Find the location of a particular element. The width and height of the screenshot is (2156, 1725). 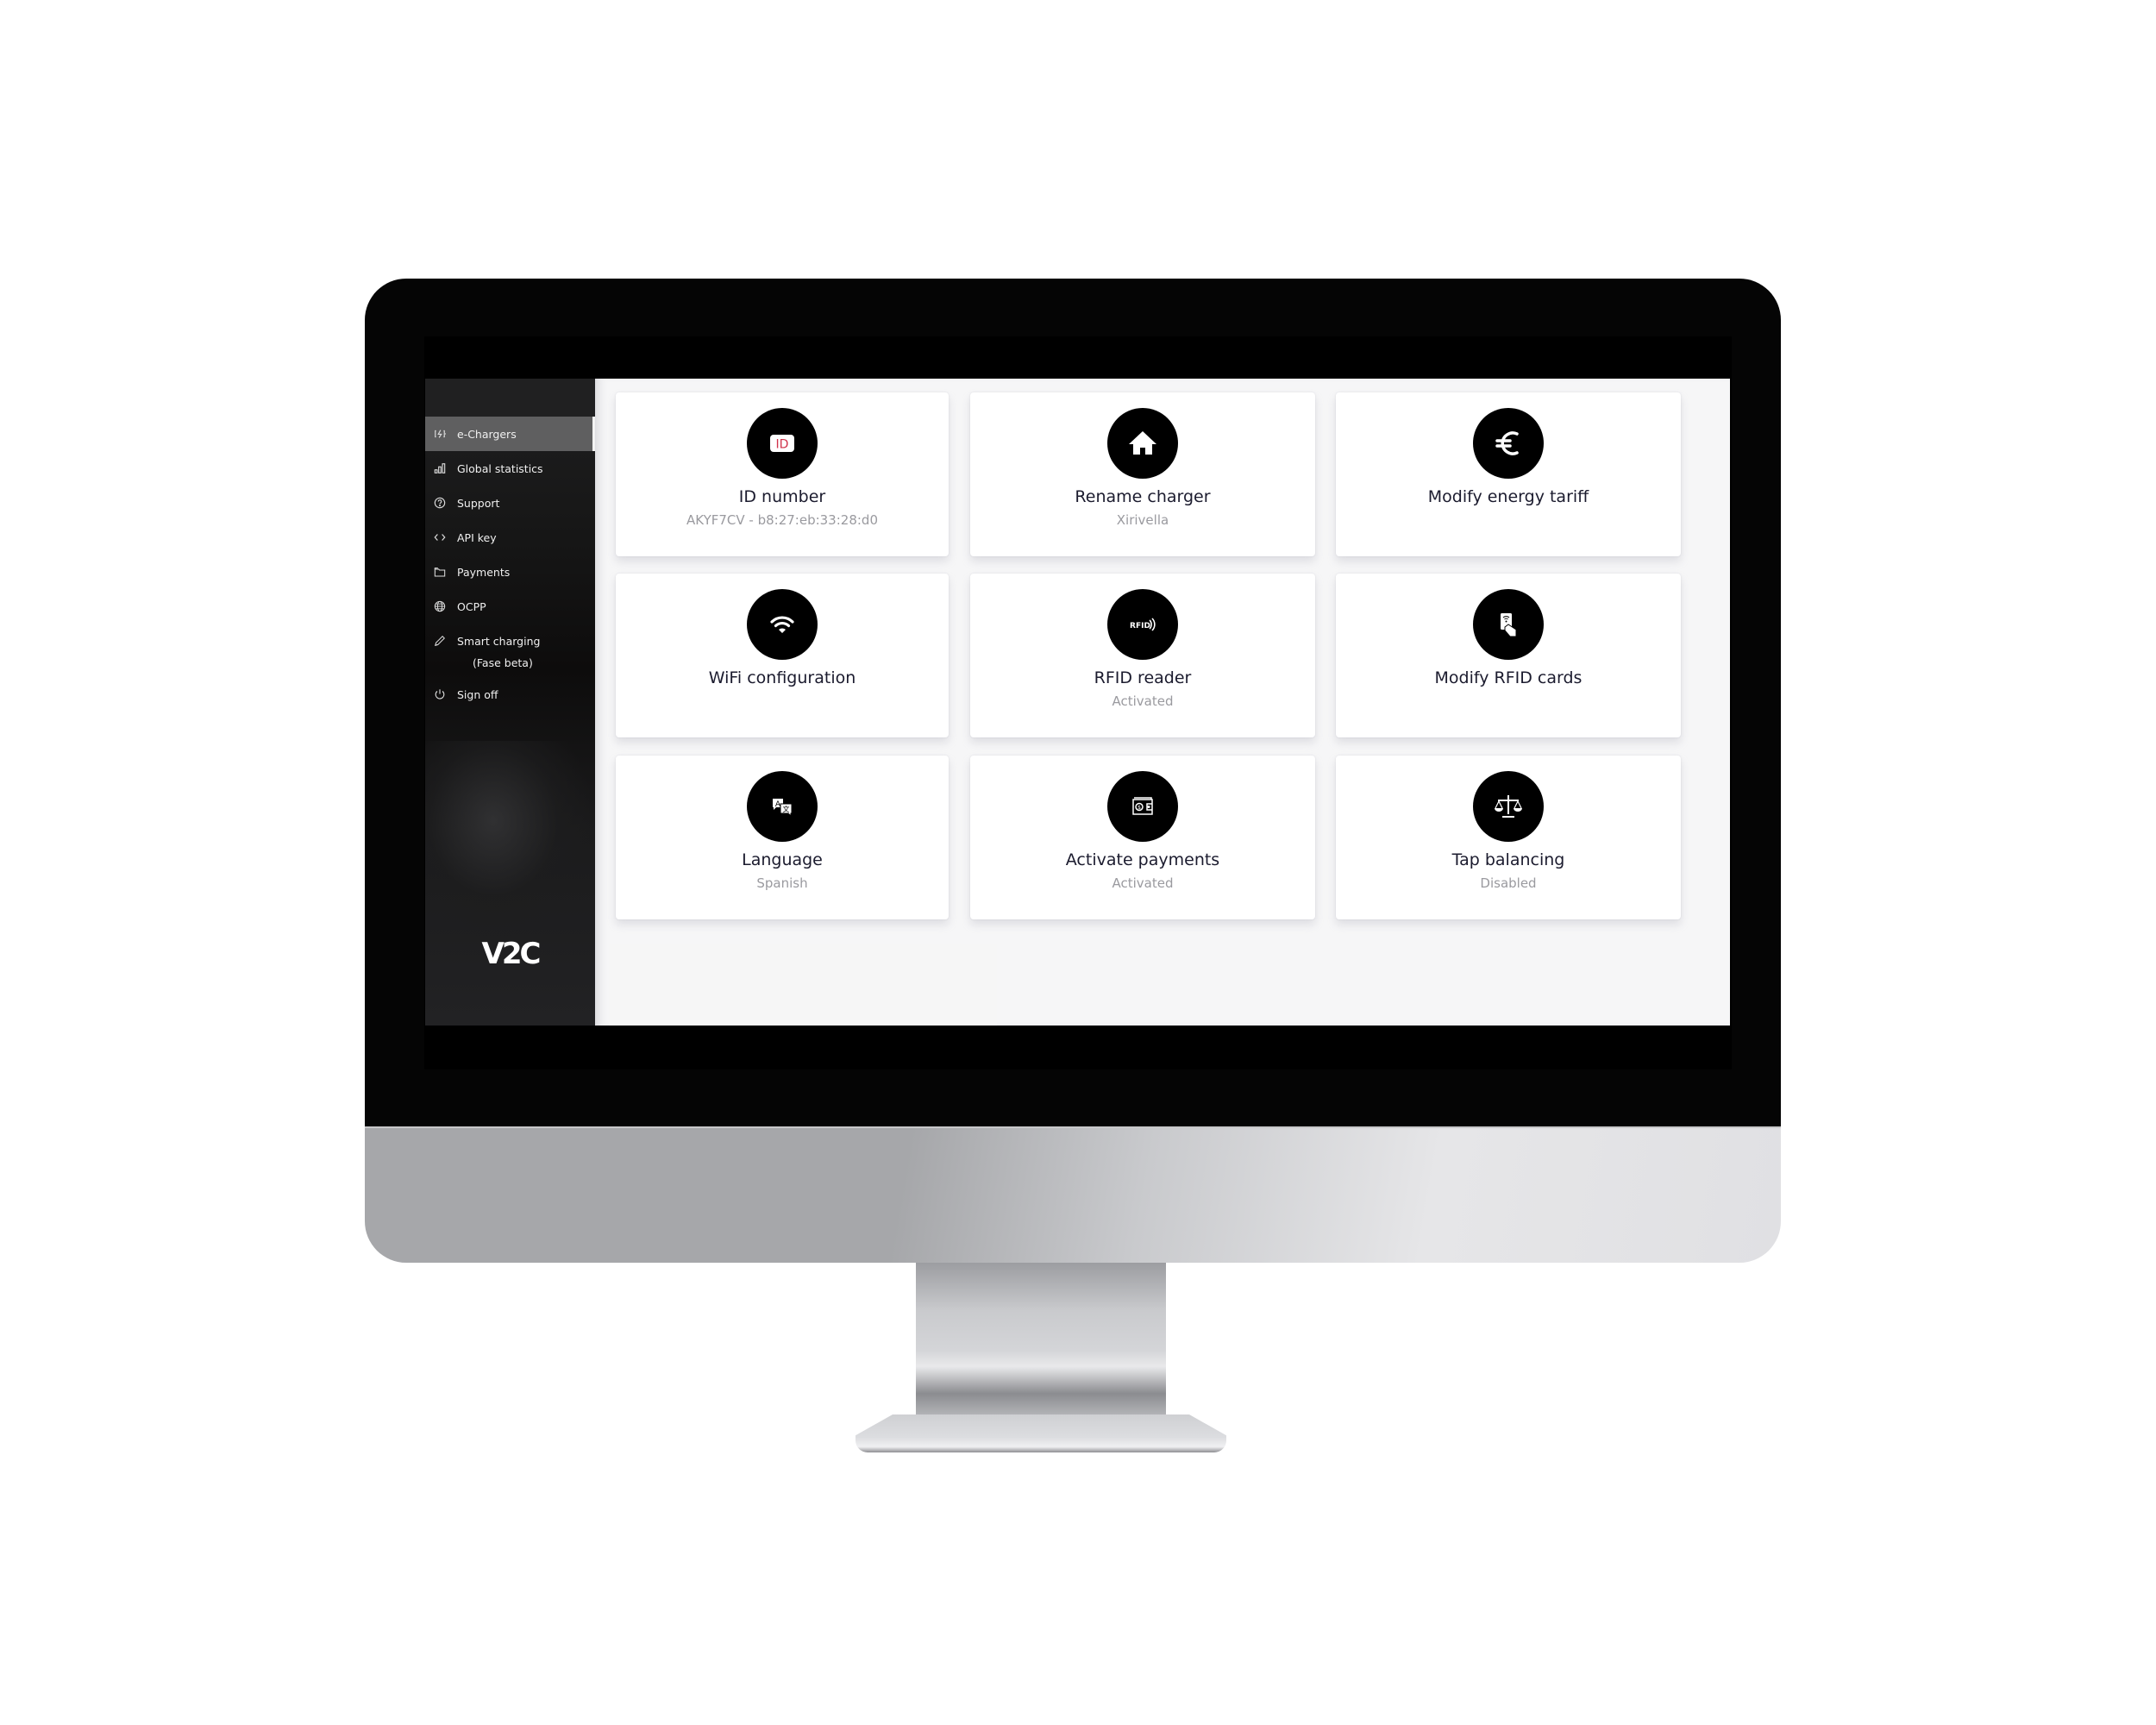

card-title: Modify energy tariff is located at coordinates (1508, 497).